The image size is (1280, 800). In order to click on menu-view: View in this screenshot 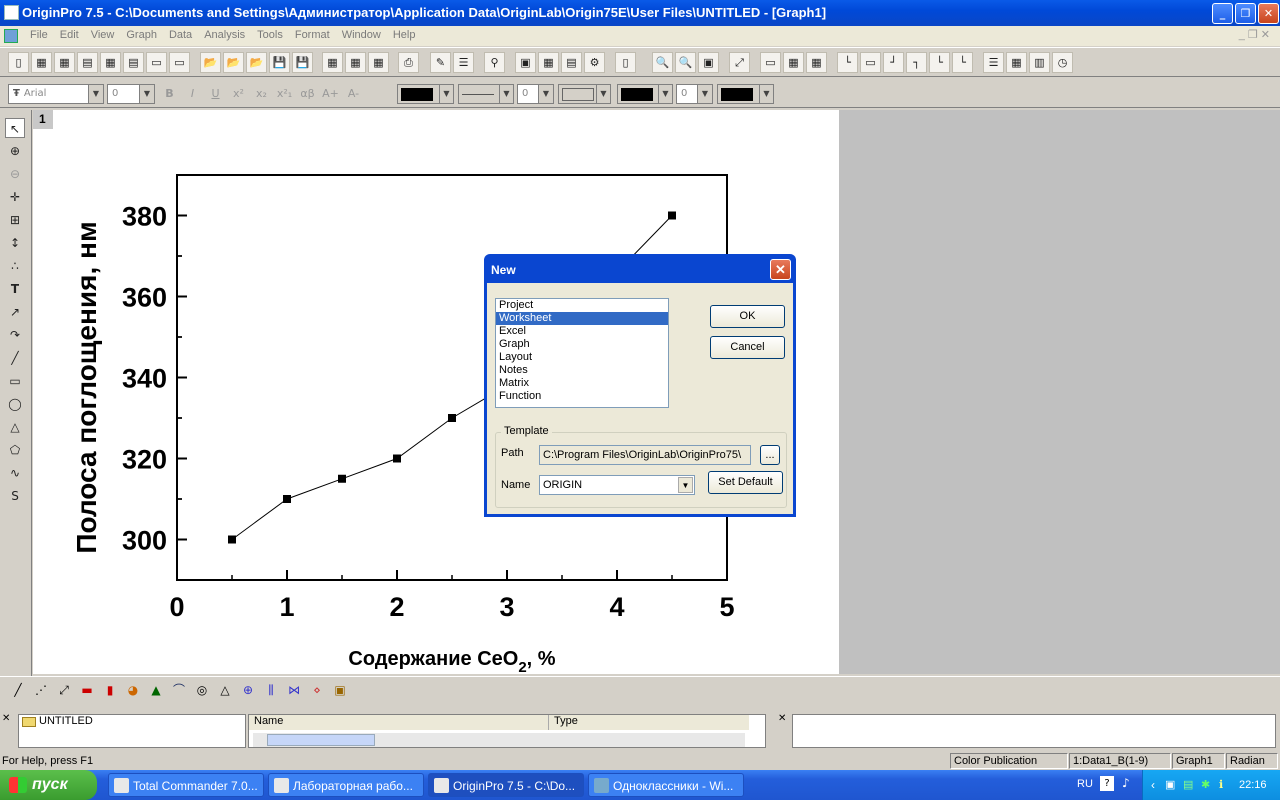, I will do `click(103, 33)`.